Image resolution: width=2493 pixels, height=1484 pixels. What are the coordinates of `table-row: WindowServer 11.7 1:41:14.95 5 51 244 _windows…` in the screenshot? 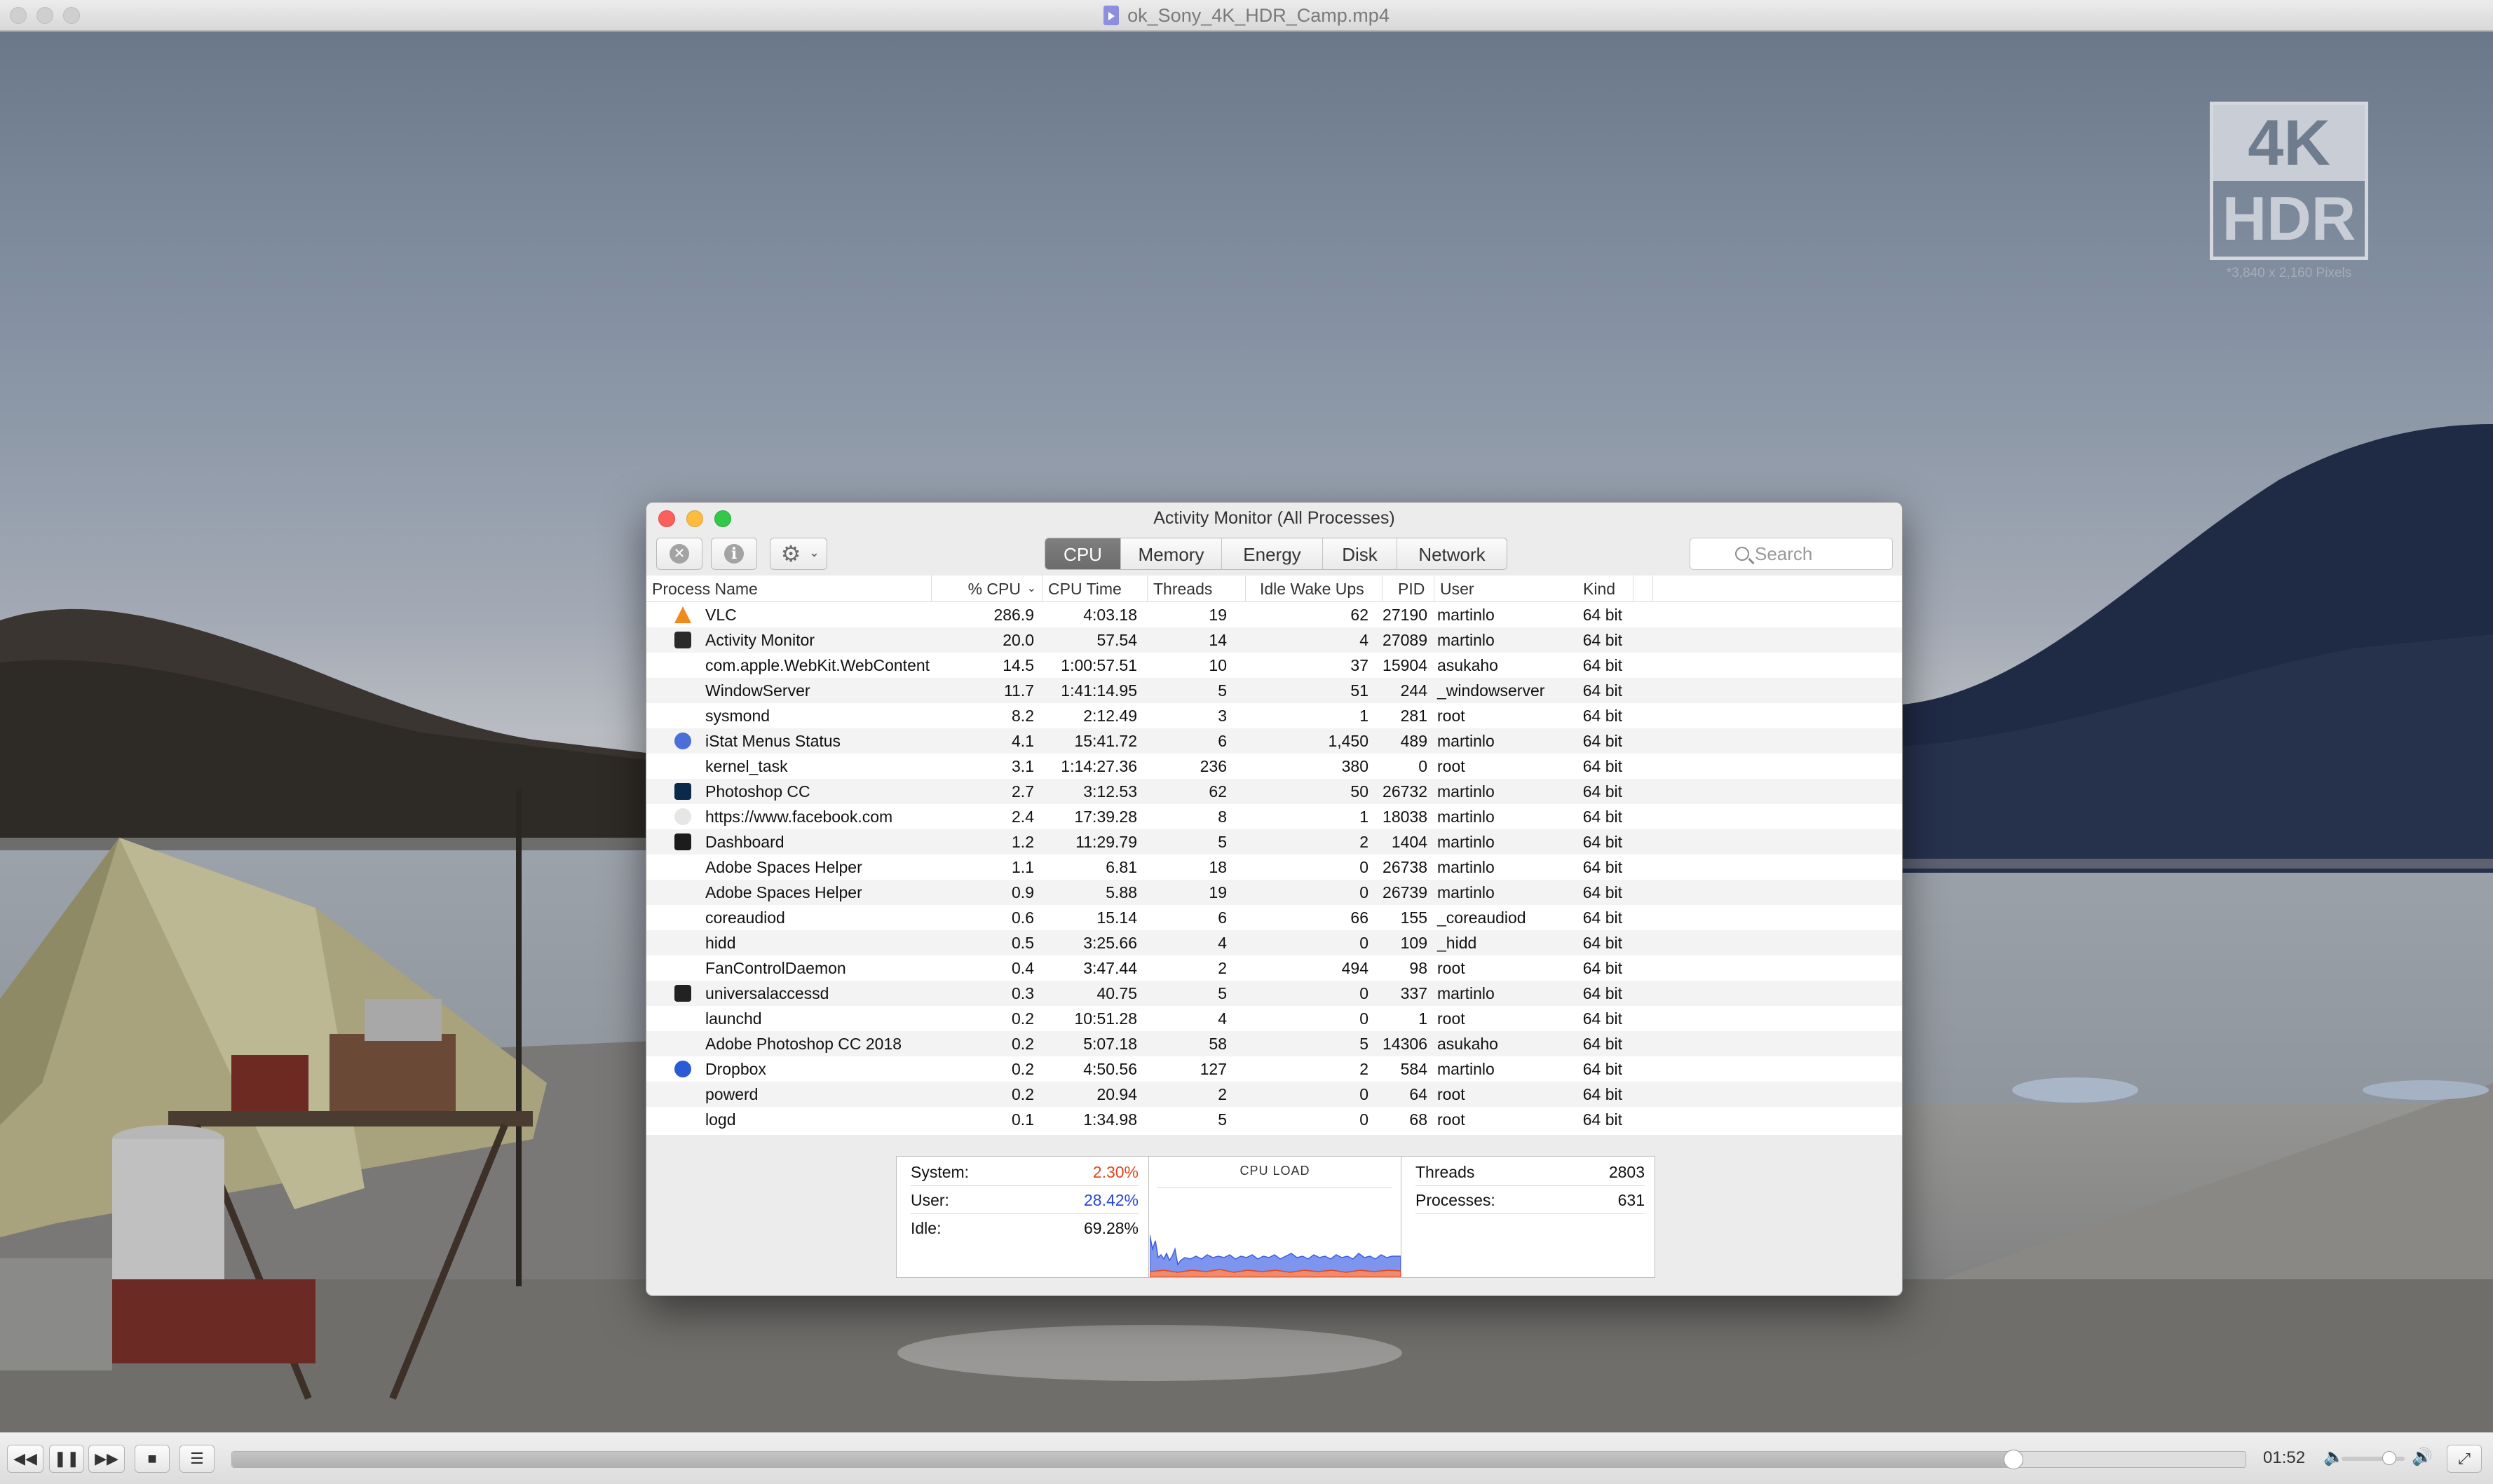 It's located at (1274, 690).